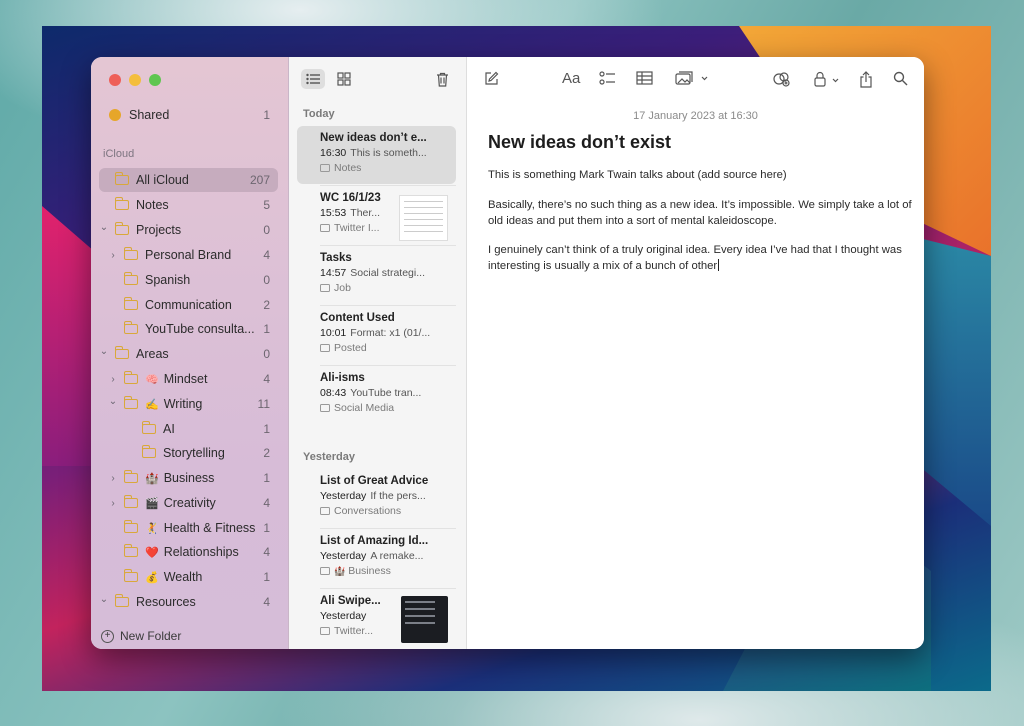 This screenshot has width=1024, height=726. Describe the element at coordinates (107, 636) in the screenshot. I see `plus-circle-icon: +` at that location.